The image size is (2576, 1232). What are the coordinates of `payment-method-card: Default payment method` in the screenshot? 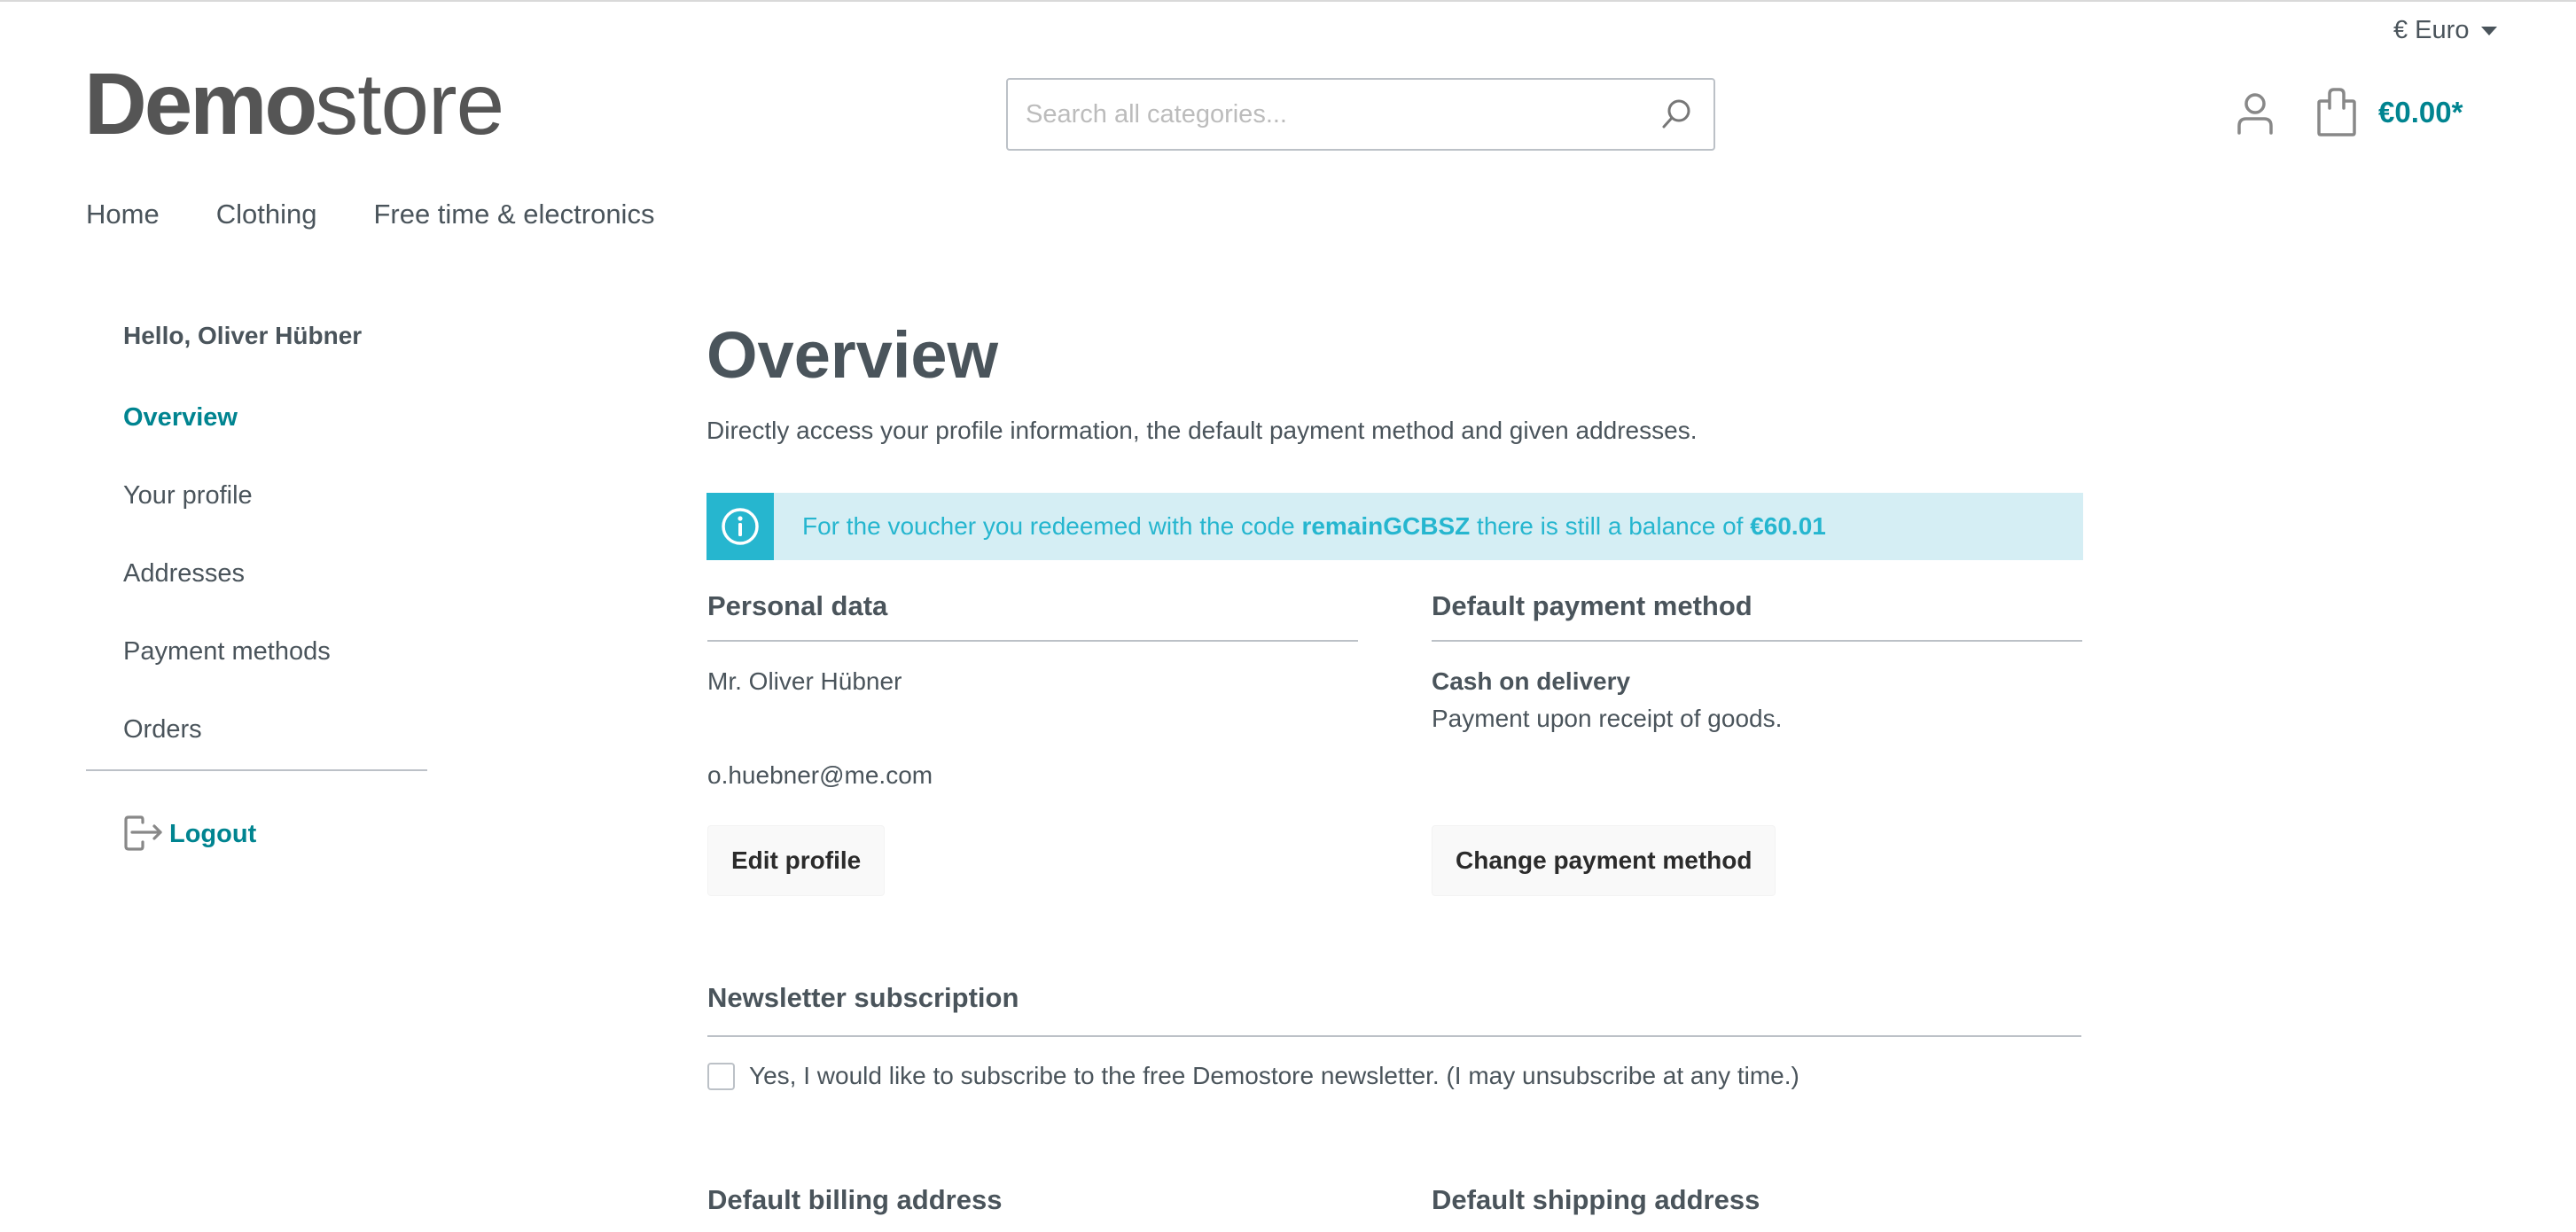 It's located at (1757, 616).